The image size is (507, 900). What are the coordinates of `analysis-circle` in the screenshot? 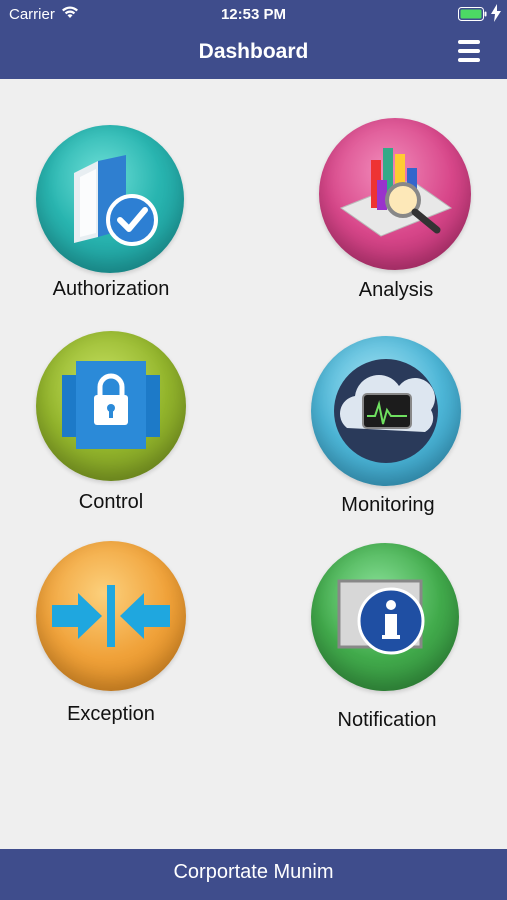 It's located at (395, 194).